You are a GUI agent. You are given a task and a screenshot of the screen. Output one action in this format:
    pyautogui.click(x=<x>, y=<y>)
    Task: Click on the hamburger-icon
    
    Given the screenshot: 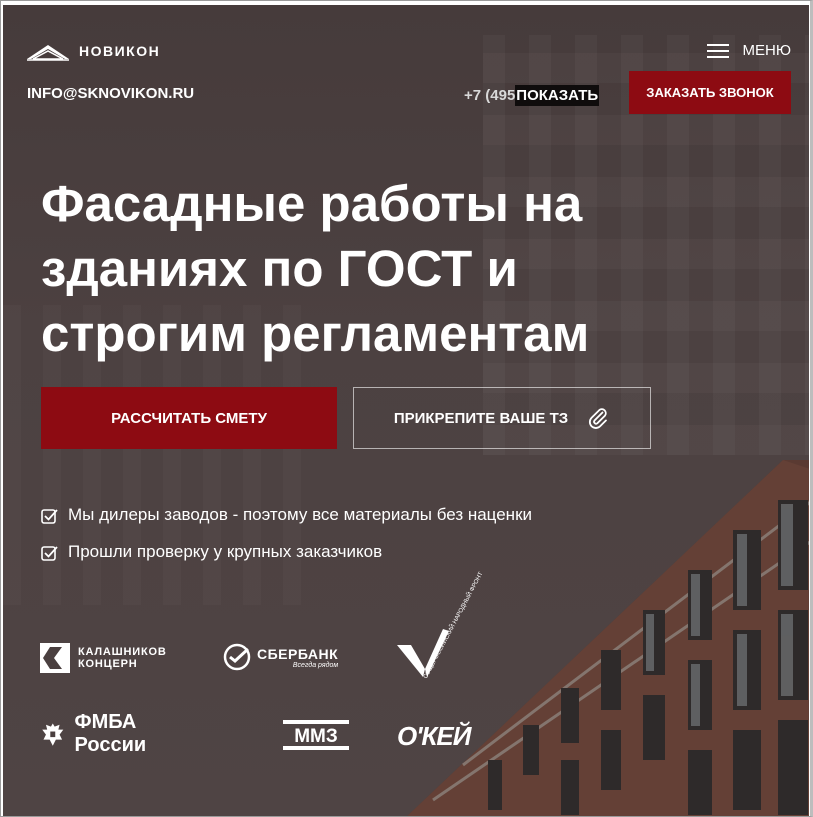 What is the action you would take?
    pyautogui.click(x=717, y=50)
    